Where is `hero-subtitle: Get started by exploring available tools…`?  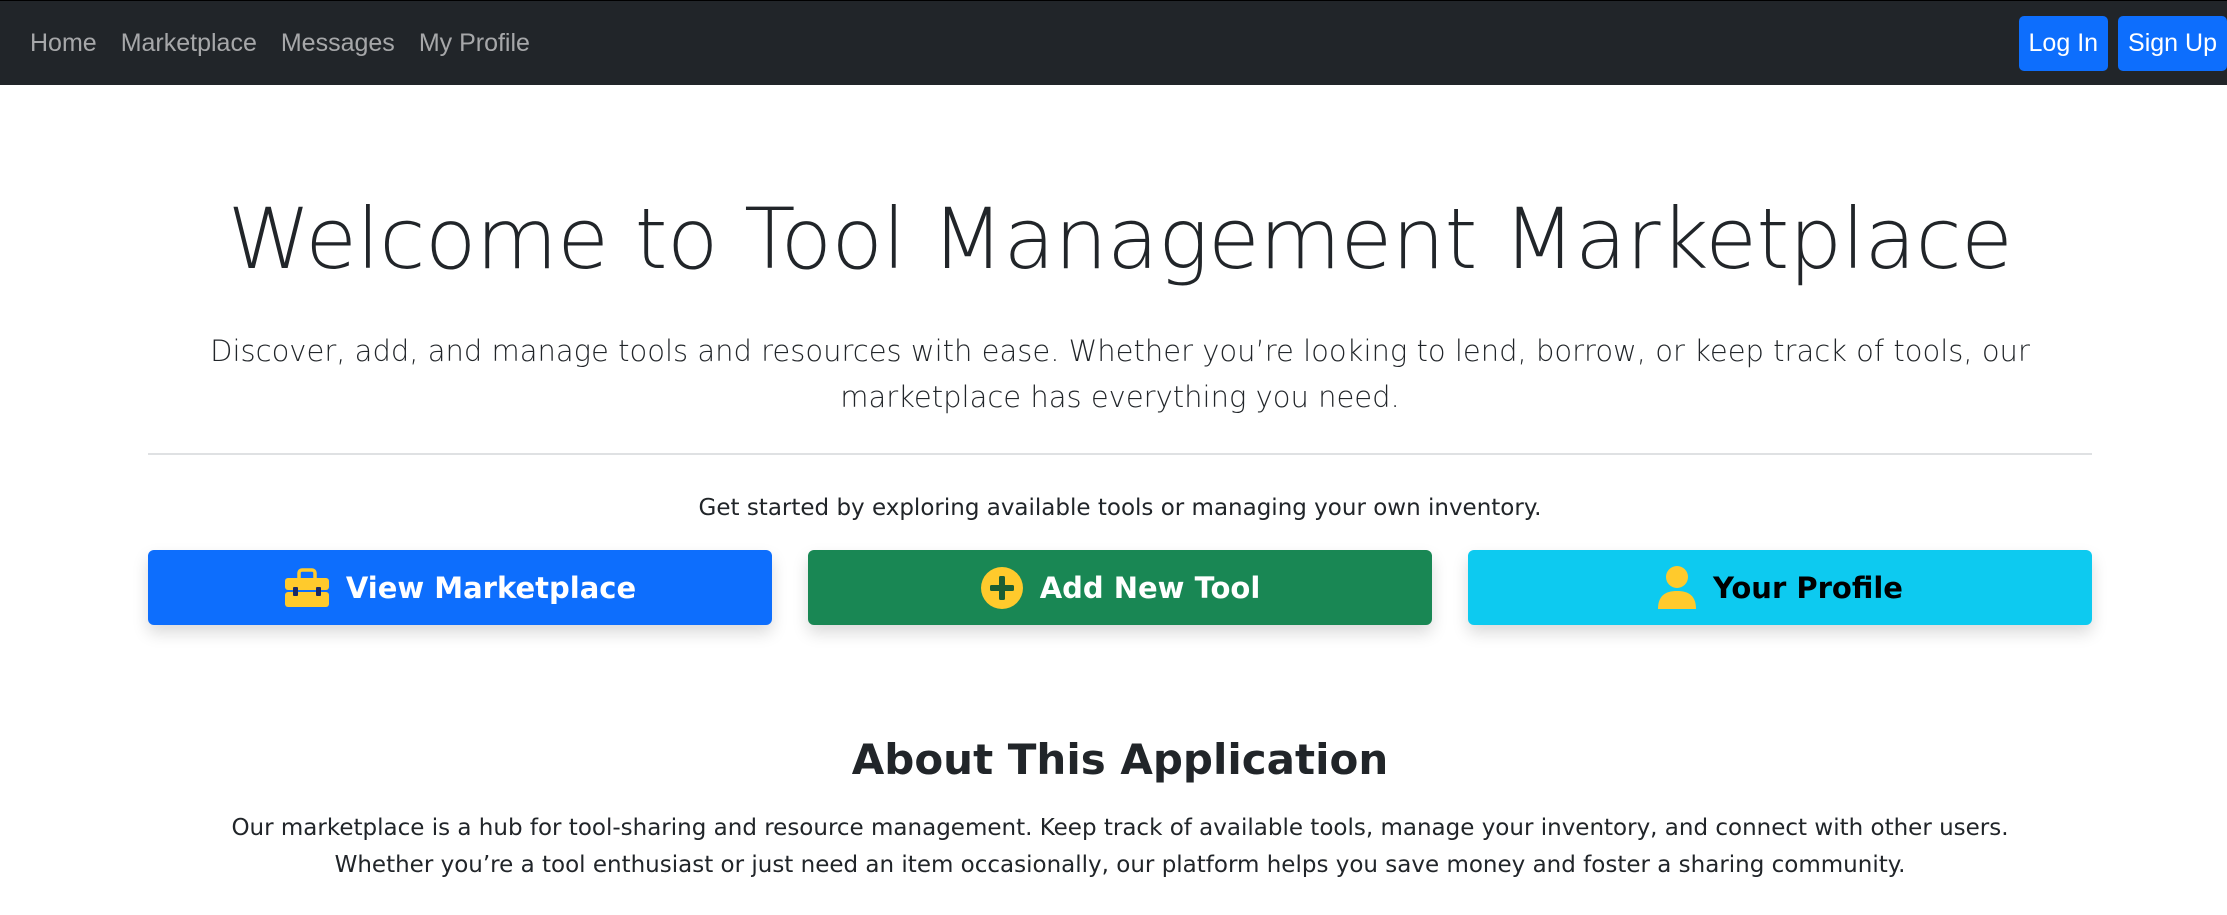
hero-subtitle: Get started by exploring available tools… is located at coordinates (1120, 508).